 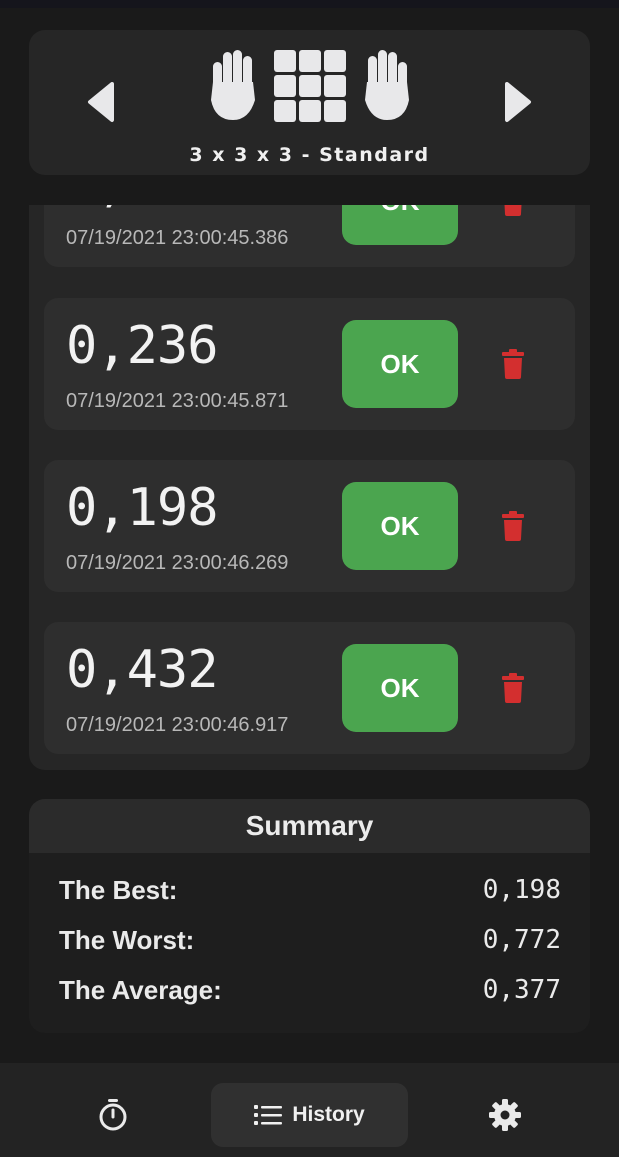 I want to click on entry-date: 07/19/2021 23:00:45.386, so click(x=177, y=238).